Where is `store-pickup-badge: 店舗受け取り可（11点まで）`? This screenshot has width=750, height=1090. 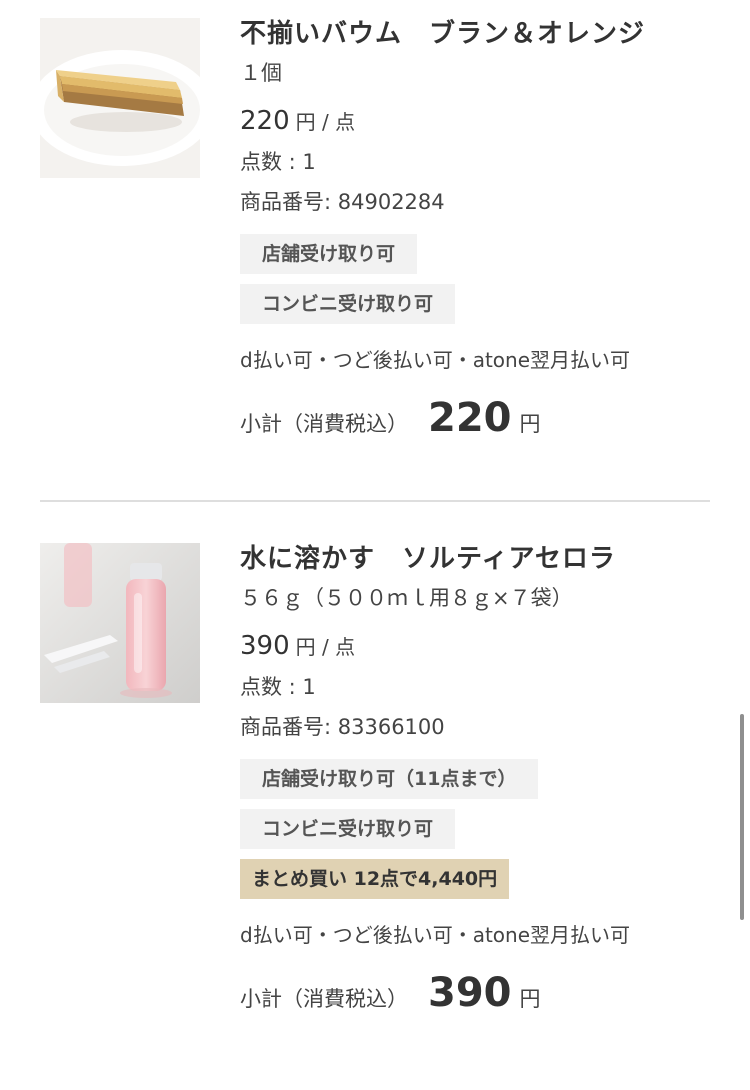 store-pickup-badge: 店舗受け取り可（11点まで） is located at coordinates (389, 779).